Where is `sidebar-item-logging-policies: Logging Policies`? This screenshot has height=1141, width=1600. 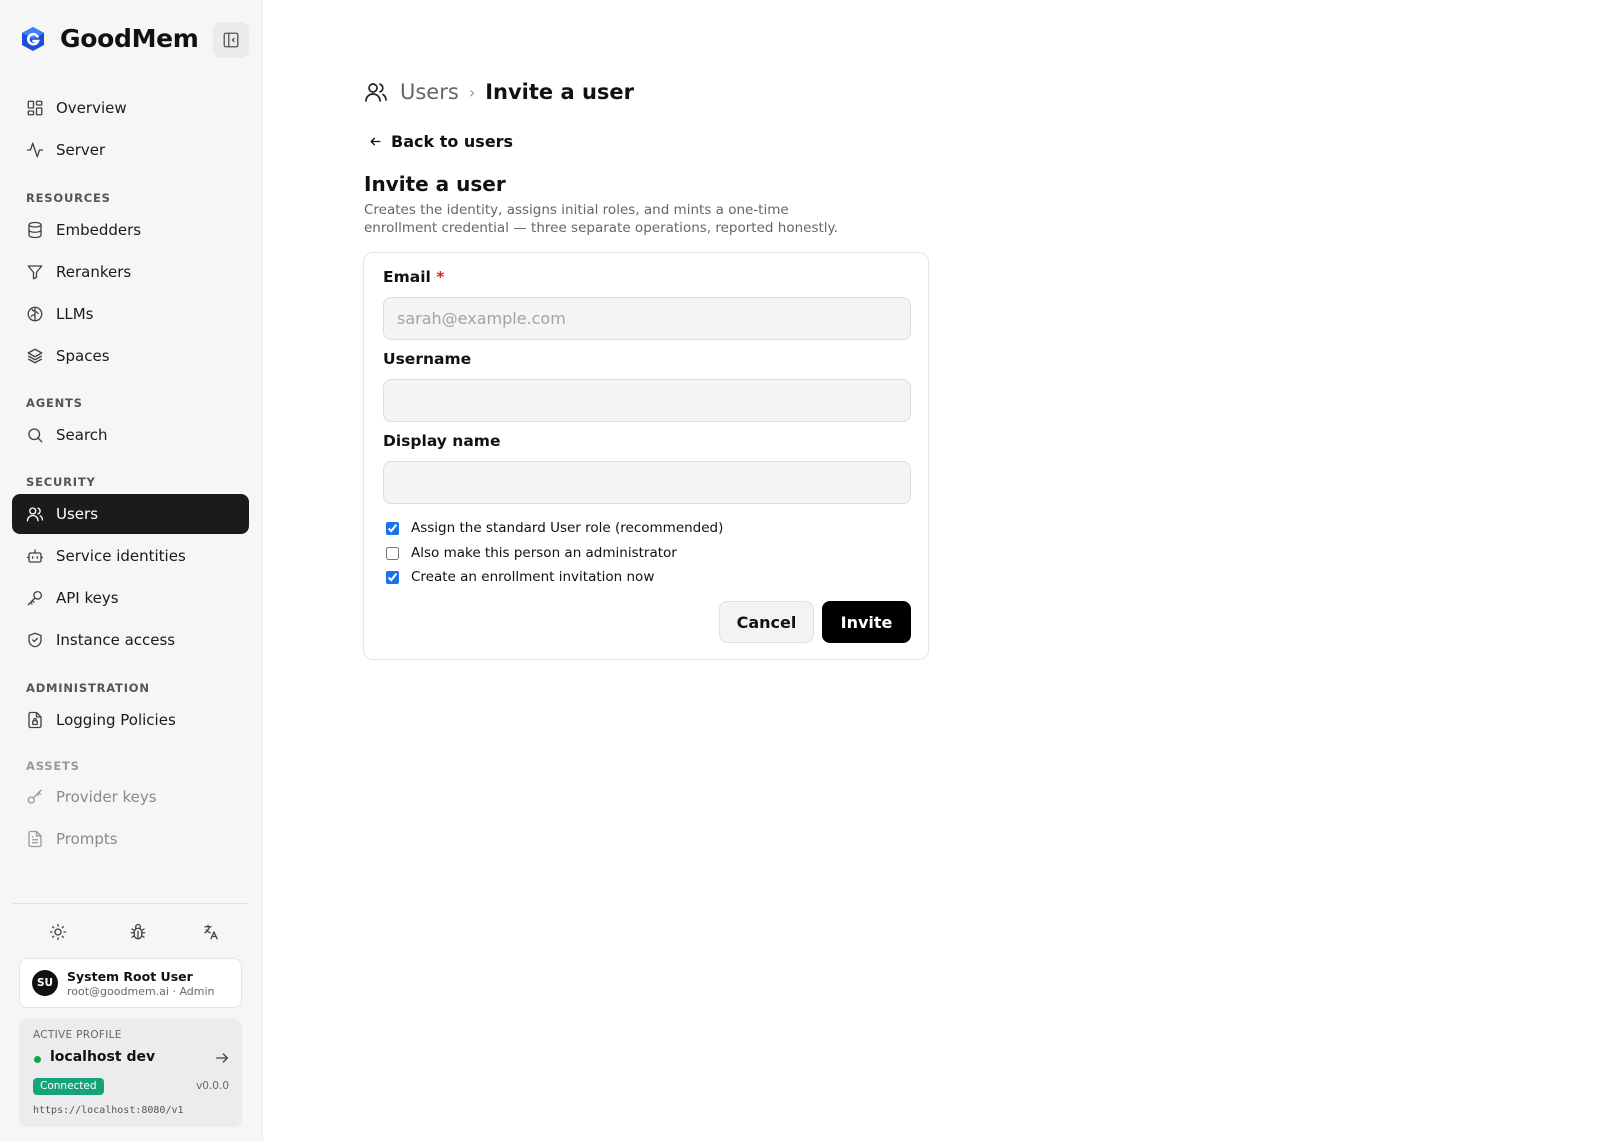 sidebar-item-logging-policies: Logging Policies is located at coordinates (130, 720).